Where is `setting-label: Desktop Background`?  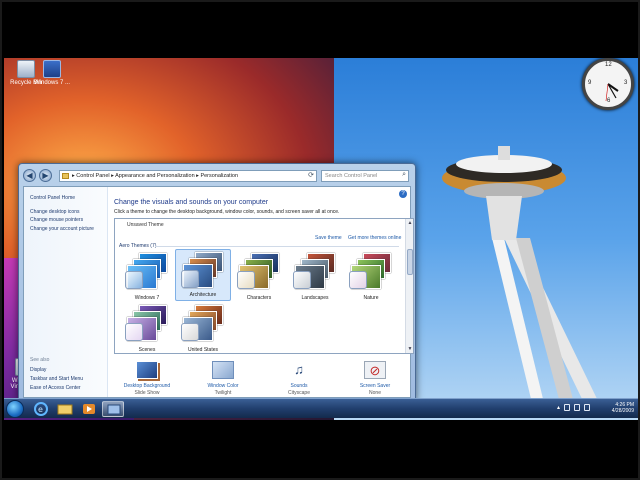 setting-label: Desktop Background is located at coordinates (147, 386).